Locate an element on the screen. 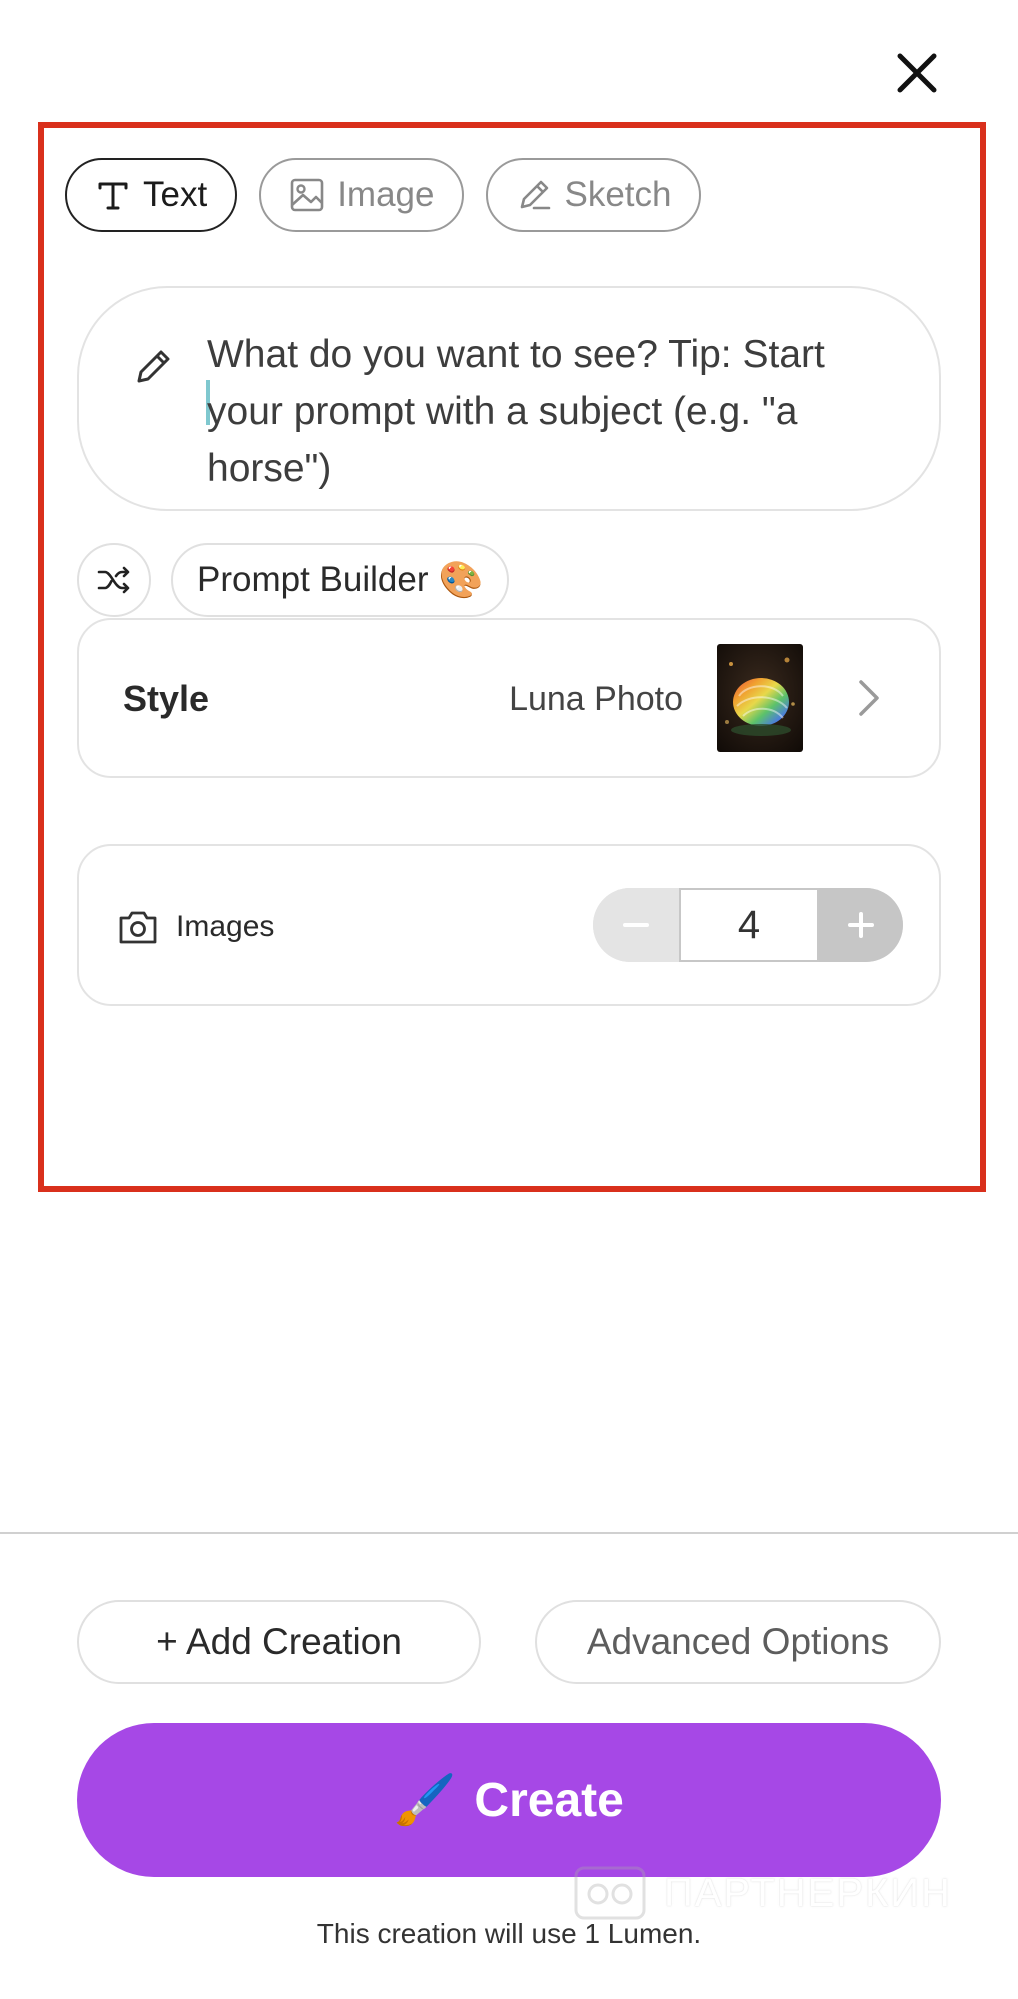  tab-image-label: Image is located at coordinates (386, 194).